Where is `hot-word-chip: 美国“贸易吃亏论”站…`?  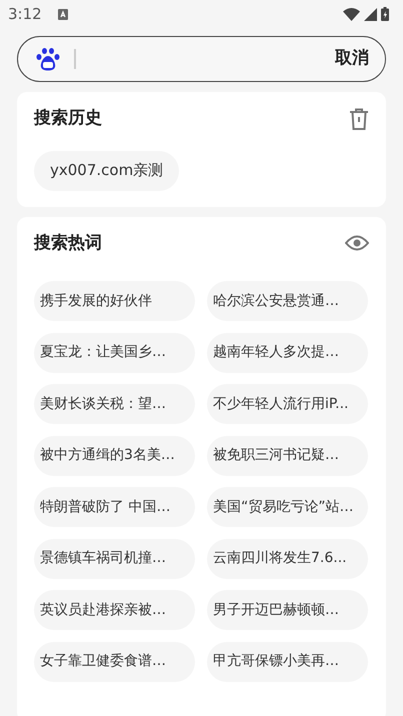 hot-word-chip: 美国“贸易吃亏论”站… is located at coordinates (287, 507).